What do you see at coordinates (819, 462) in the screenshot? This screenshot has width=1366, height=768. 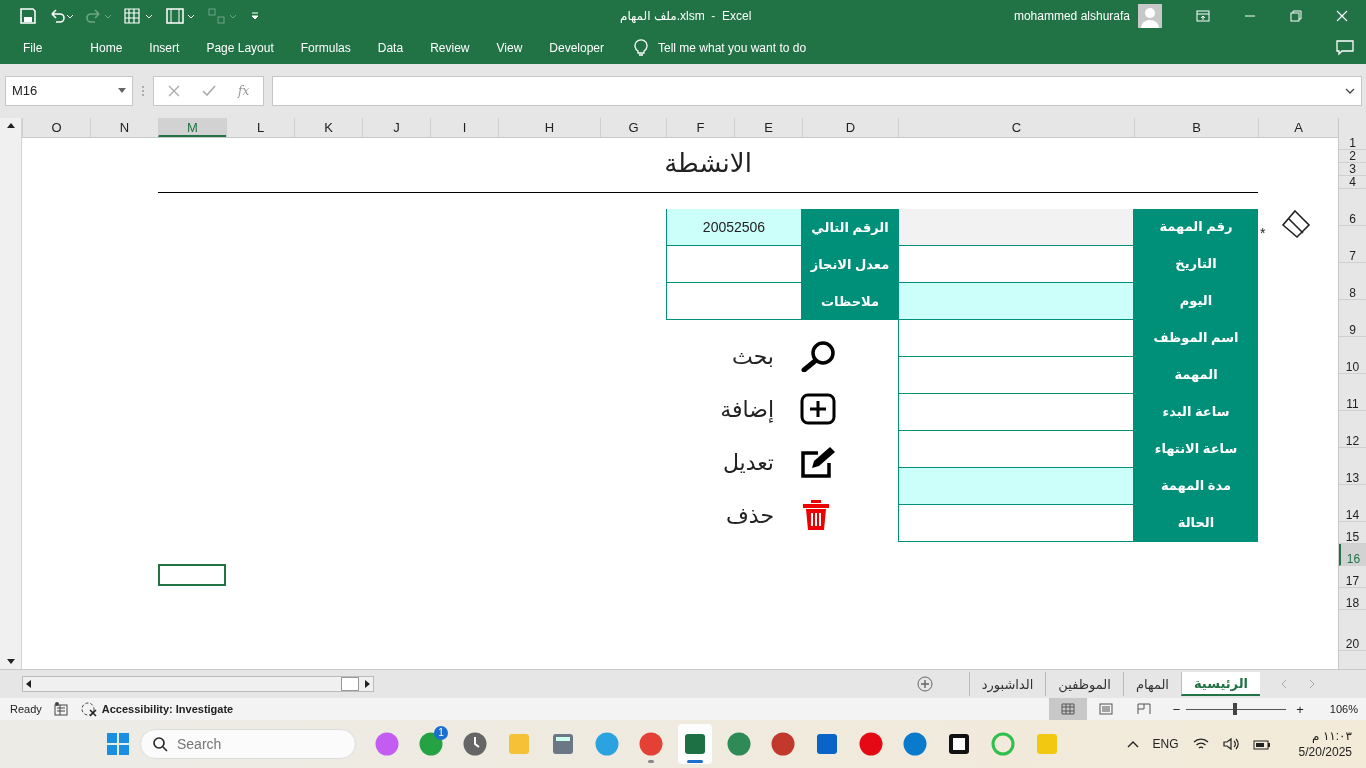 I see `edit-icon` at bounding box center [819, 462].